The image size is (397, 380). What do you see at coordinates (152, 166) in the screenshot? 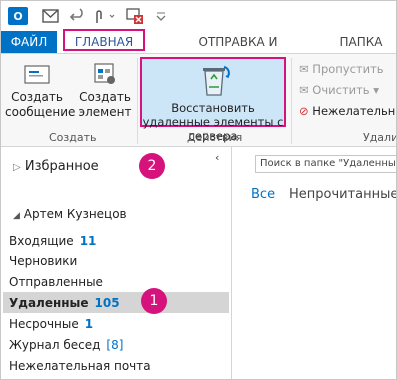
I see `callout-badge-2: 2` at bounding box center [152, 166].